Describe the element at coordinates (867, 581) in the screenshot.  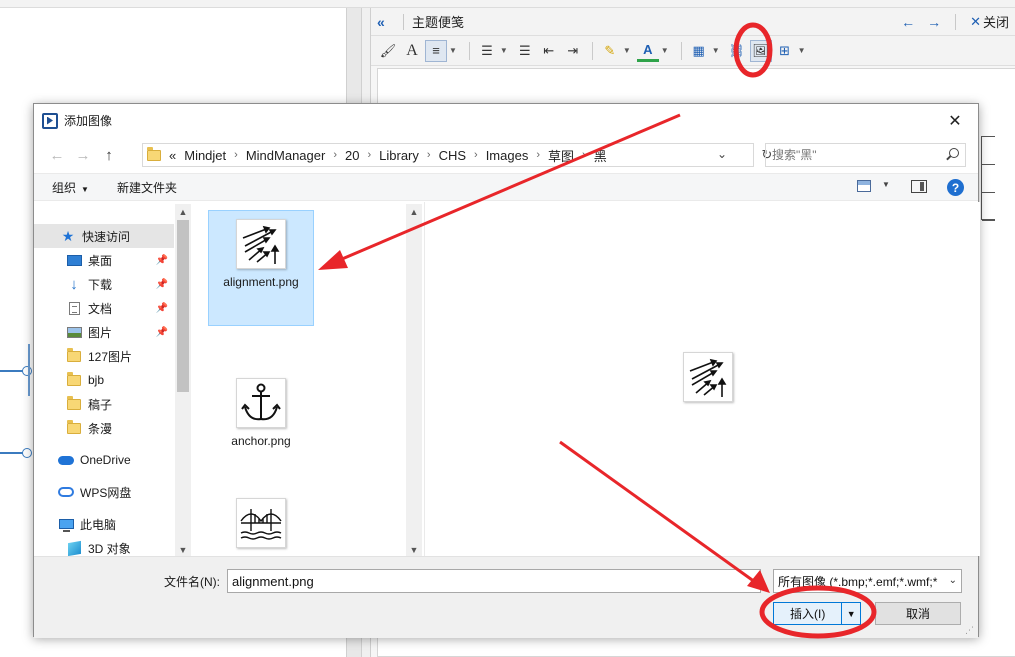
I see `filetype-select: 所有图像 (*.bmp;*.emf;*.wmf;* ⌄` at that location.